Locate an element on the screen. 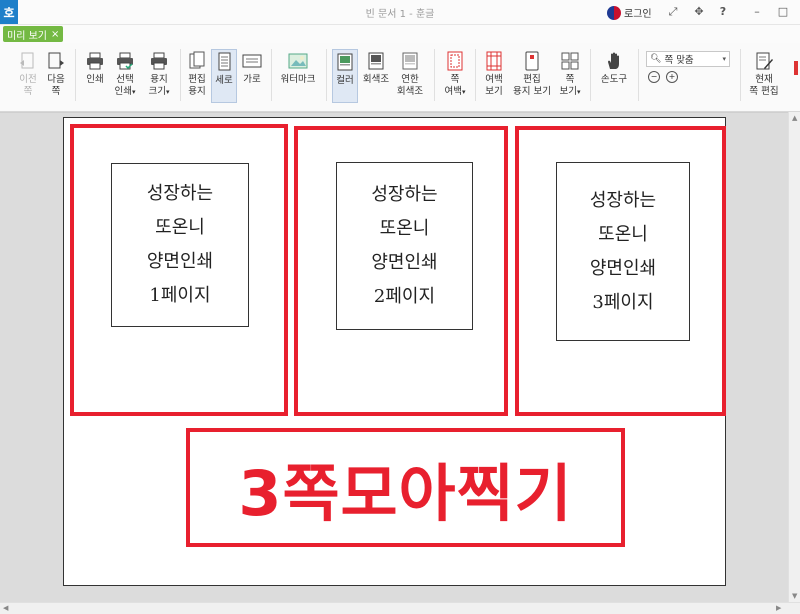  zoom-out-icon: − is located at coordinates (654, 77).